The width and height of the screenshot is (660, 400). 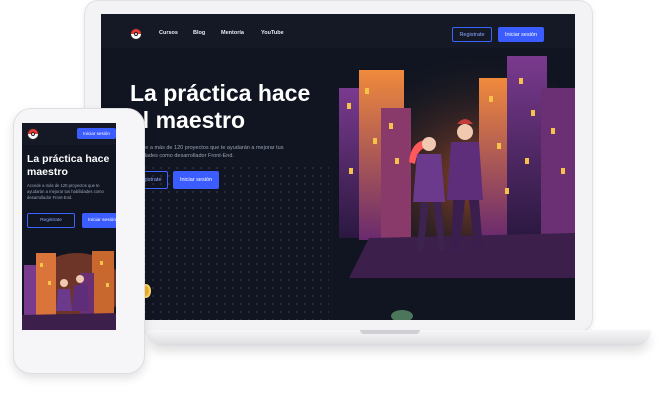 I want to click on phone-hero-title-line2: maestro, so click(x=47, y=172).